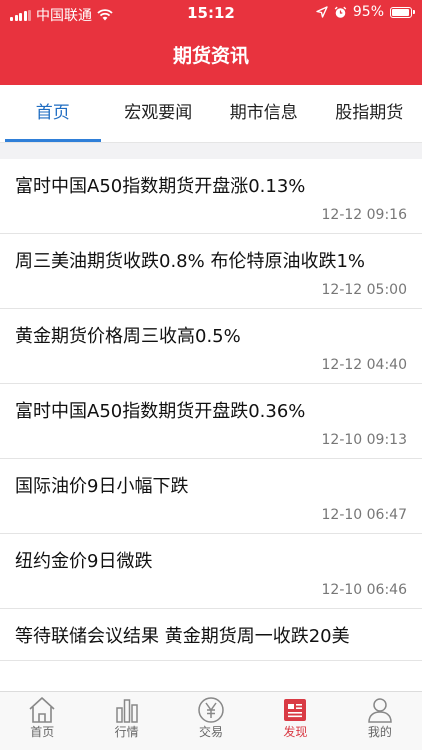 The image size is (422, 750). Describe the element at coordinates (364, 590) in the screenshot. I see `news-time: 12-10 06:46` at that location.